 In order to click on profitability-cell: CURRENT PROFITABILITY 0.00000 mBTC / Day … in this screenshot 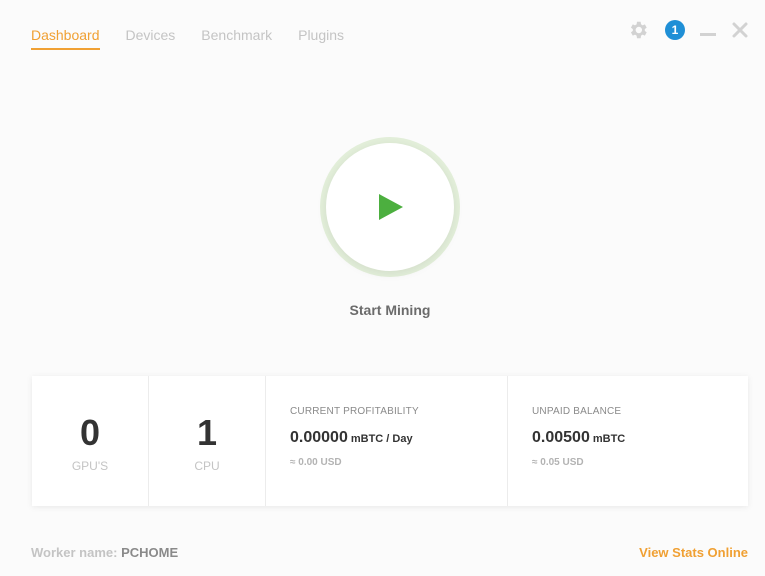, I will do `click(387, 441)`.